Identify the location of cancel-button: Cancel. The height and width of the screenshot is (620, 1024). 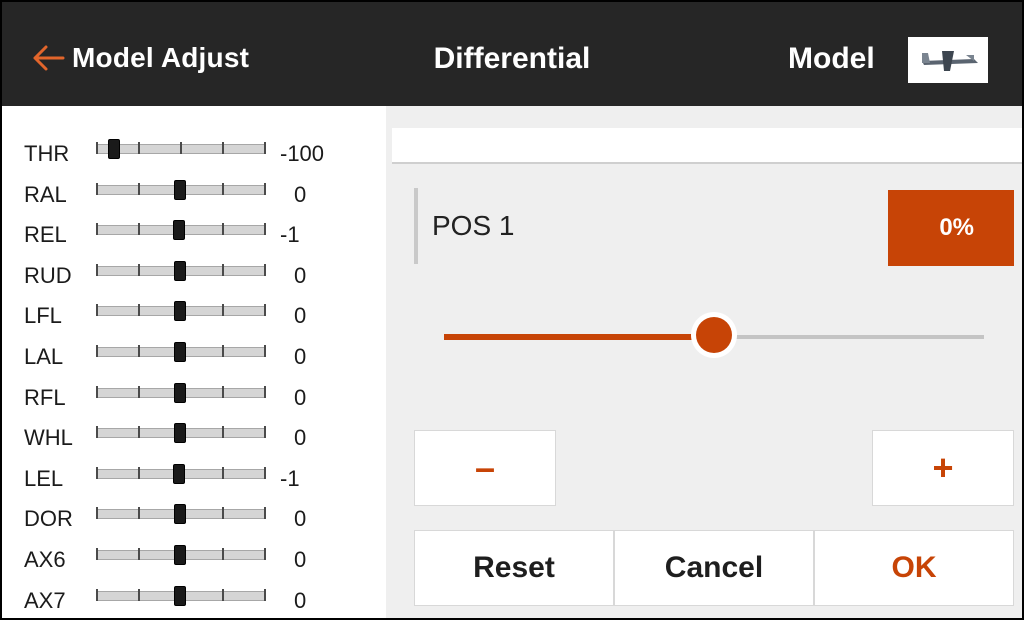
(714, 568).